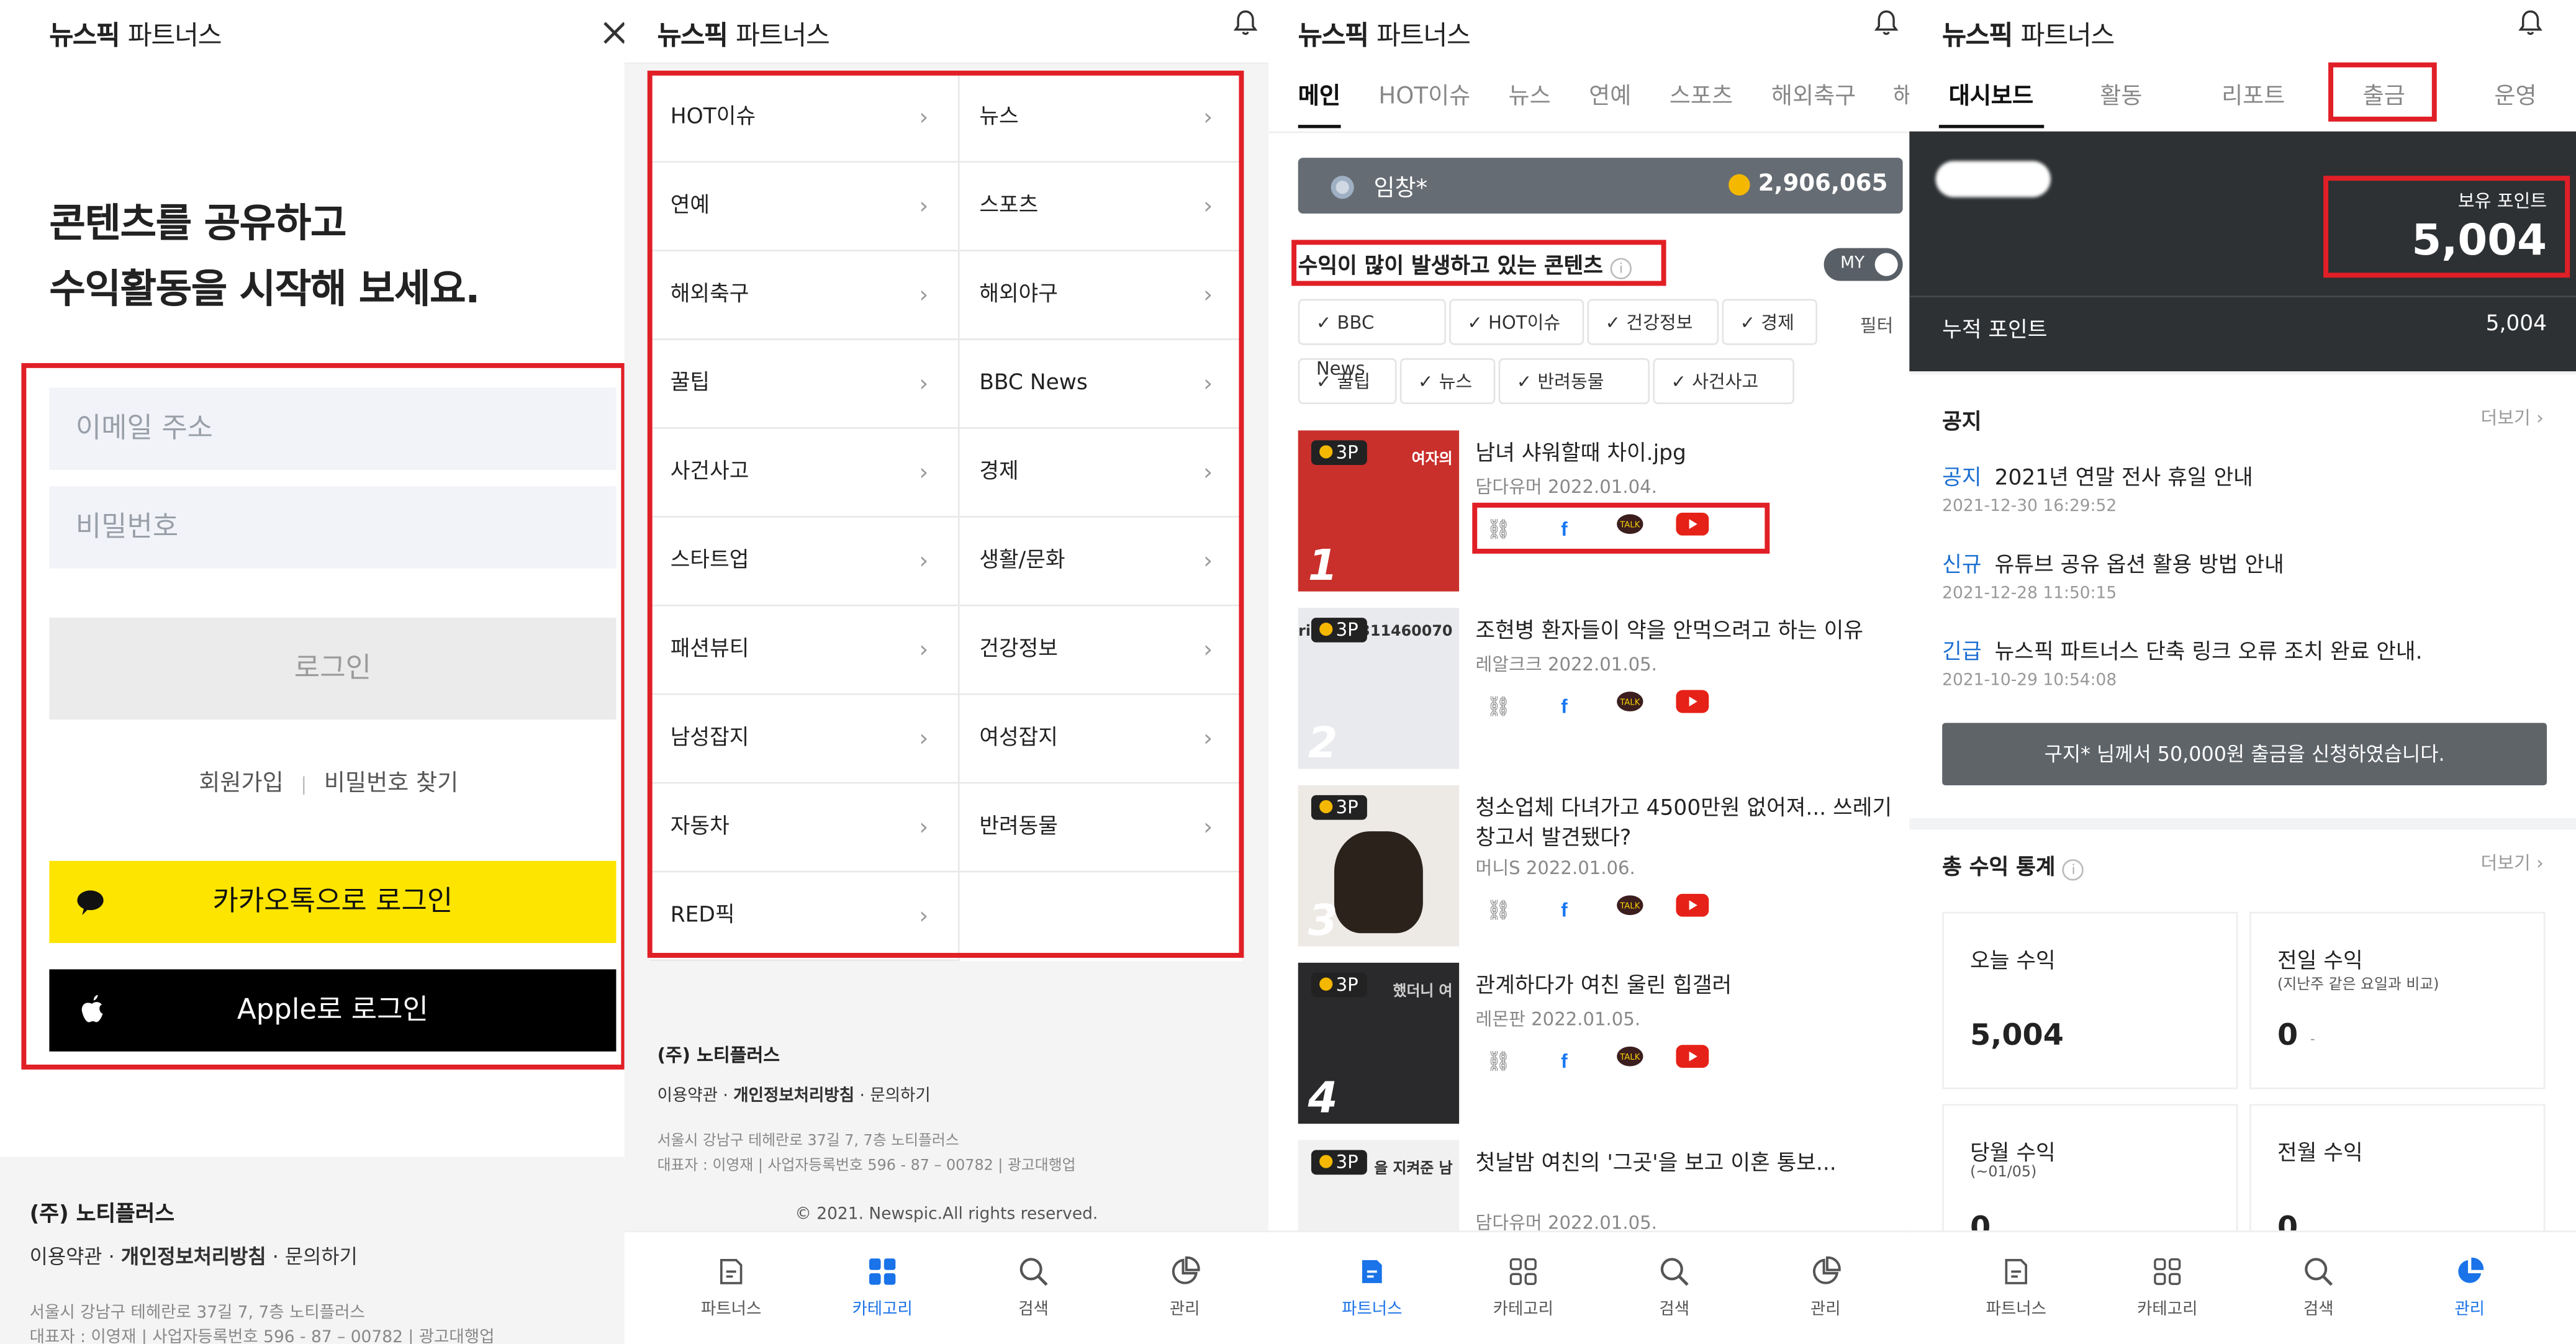  What do you see at coordinates (2090, 1000) in the screenshot?
I see `card-today: 오늘 수익 5,004` at bounding box center [2090, 1000].